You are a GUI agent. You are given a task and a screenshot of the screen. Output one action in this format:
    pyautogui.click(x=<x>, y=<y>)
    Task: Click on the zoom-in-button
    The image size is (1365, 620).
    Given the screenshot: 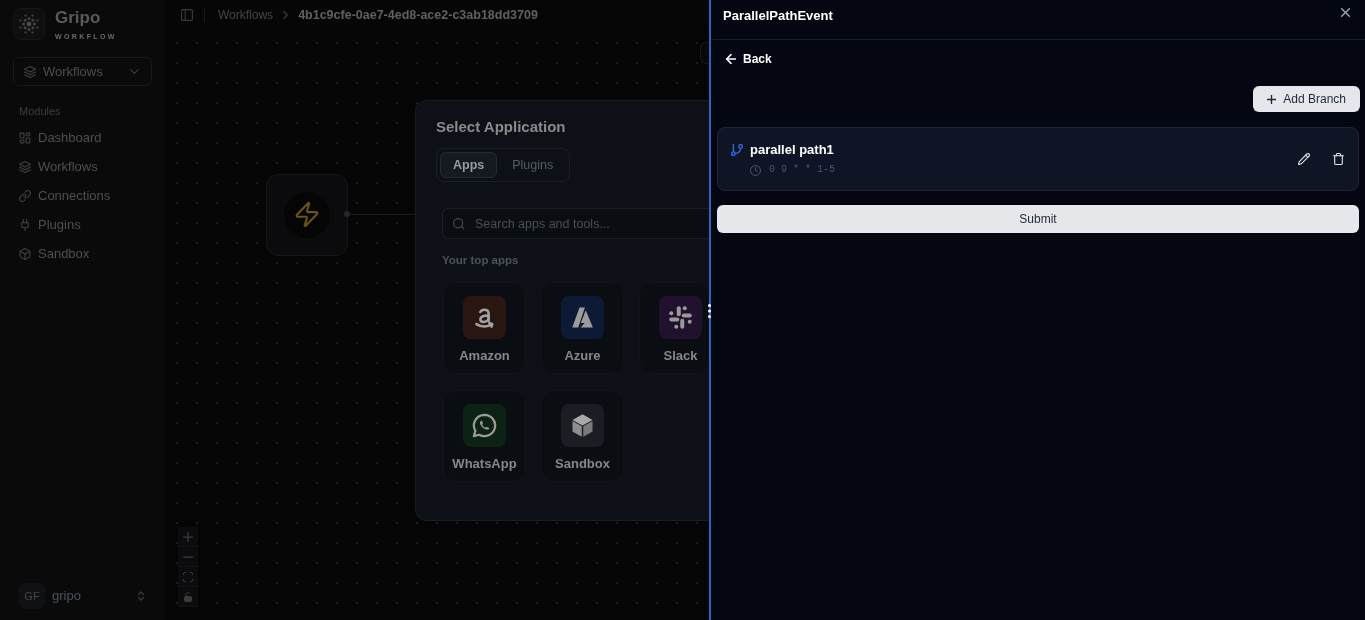 What is the action you would take?
    pyautogui.click(x=188, y=537)
    